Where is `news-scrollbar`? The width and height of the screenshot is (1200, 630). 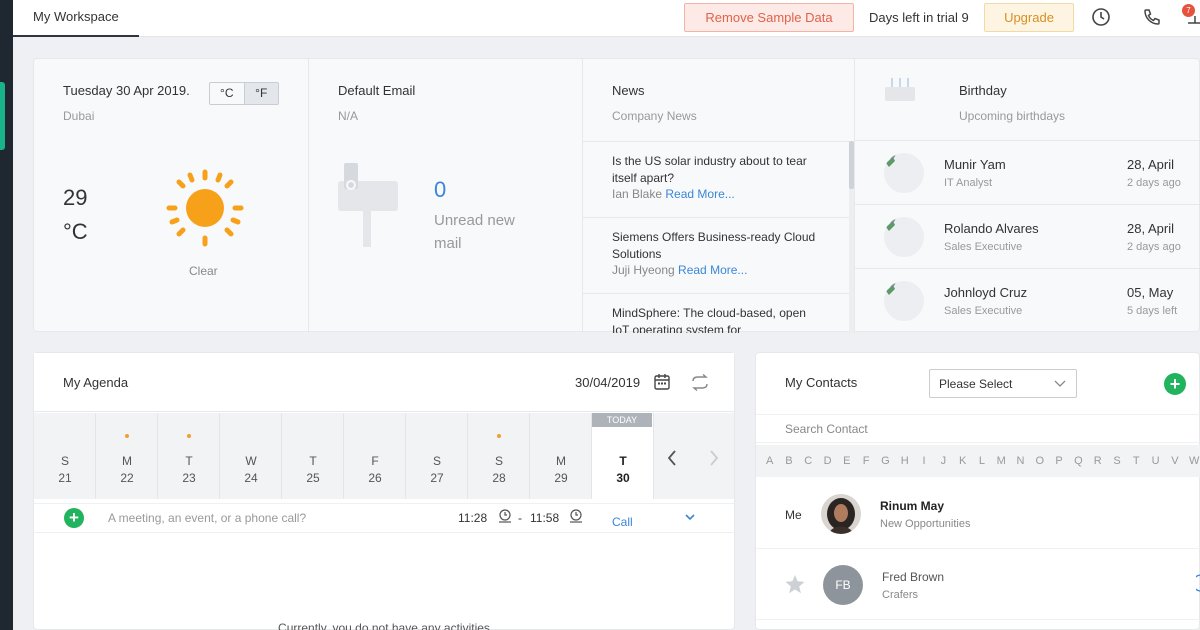 news-scrollbar is located at coordinates (851, 237).